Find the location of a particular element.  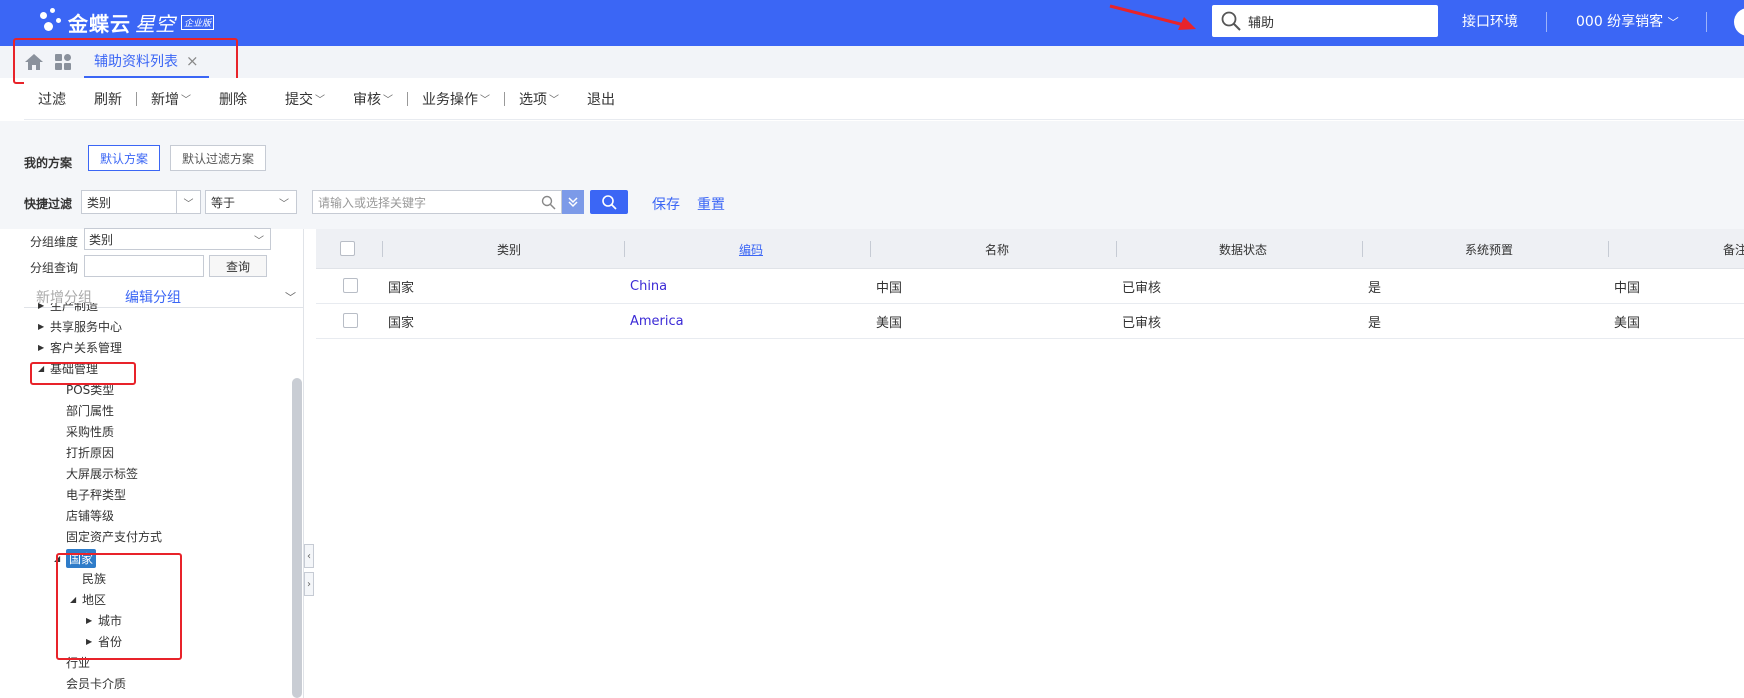

save-button: 保存 is located at coordinates (666, 204).